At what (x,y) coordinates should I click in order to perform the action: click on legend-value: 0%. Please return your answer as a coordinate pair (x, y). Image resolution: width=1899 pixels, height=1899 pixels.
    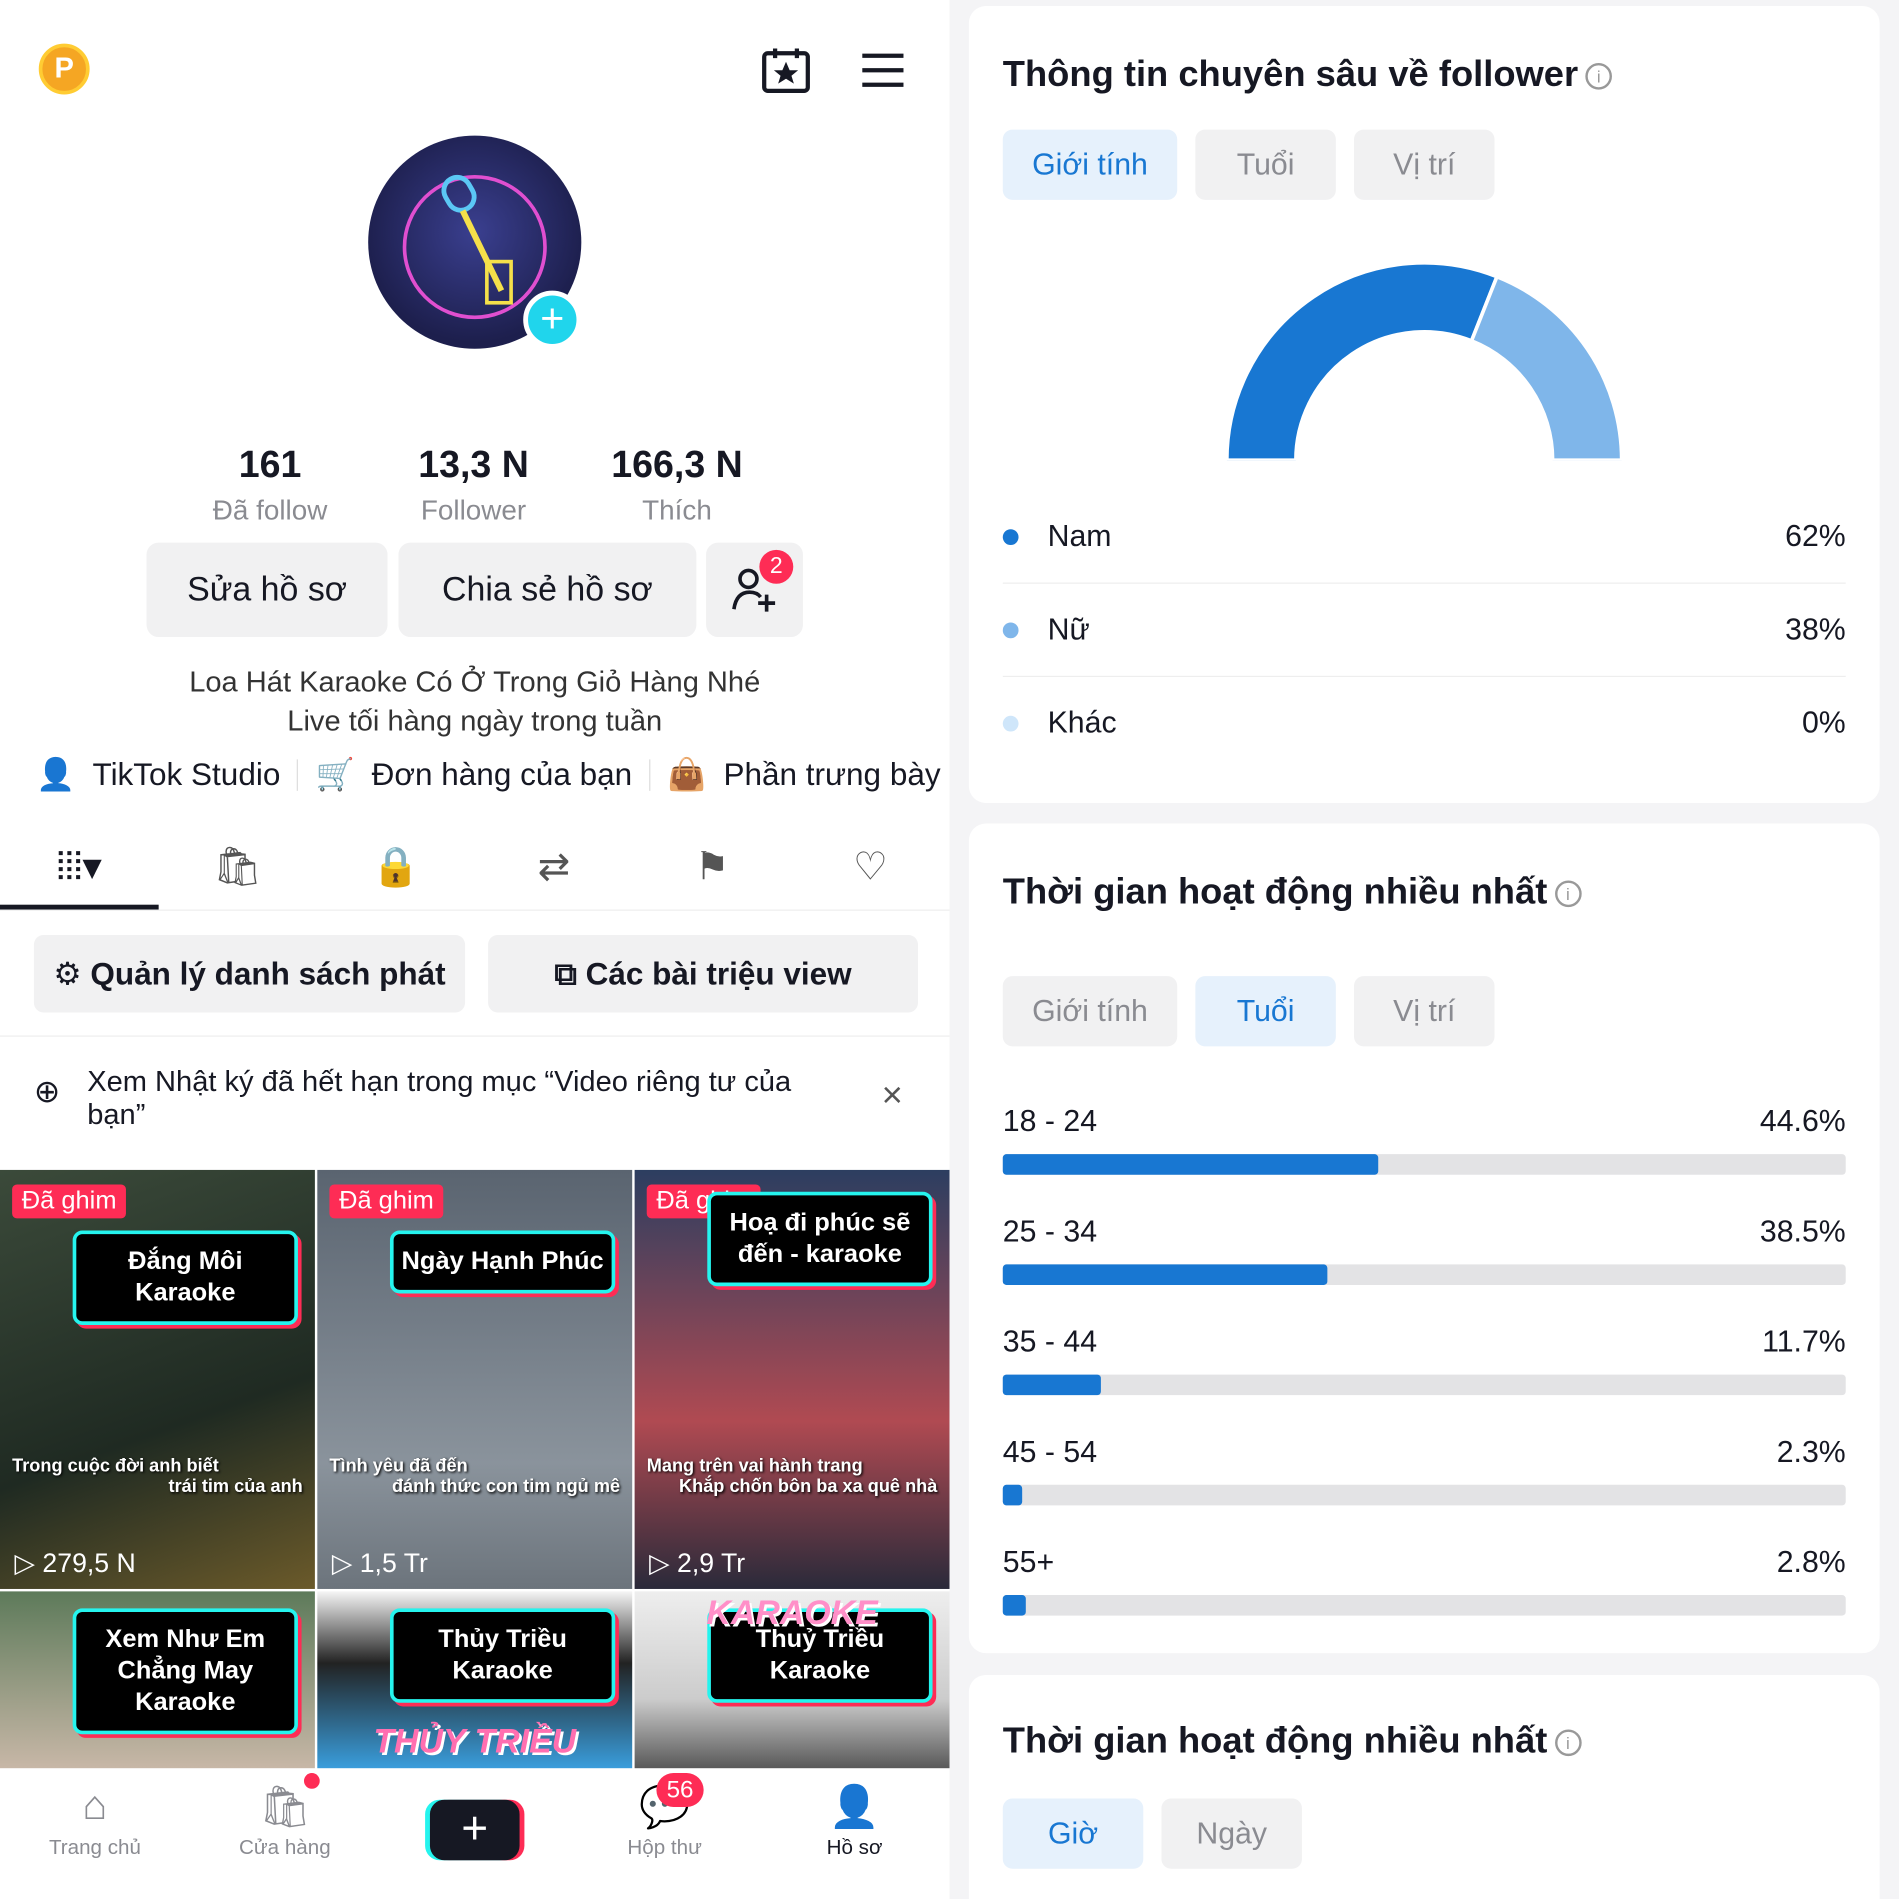
    Looking at the image, I should click on (1823, 723).